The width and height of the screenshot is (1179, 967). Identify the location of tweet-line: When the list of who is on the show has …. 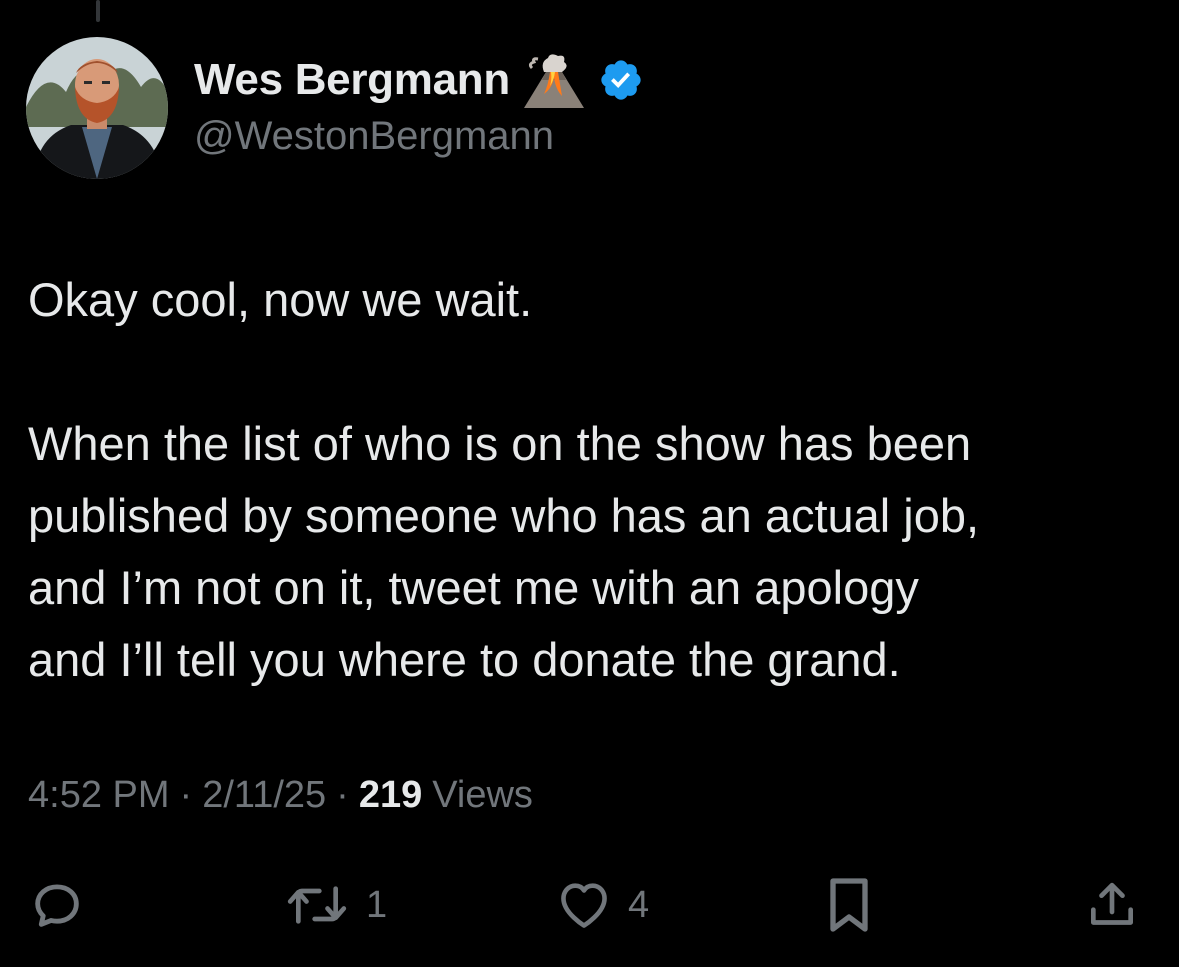
(500, 443).